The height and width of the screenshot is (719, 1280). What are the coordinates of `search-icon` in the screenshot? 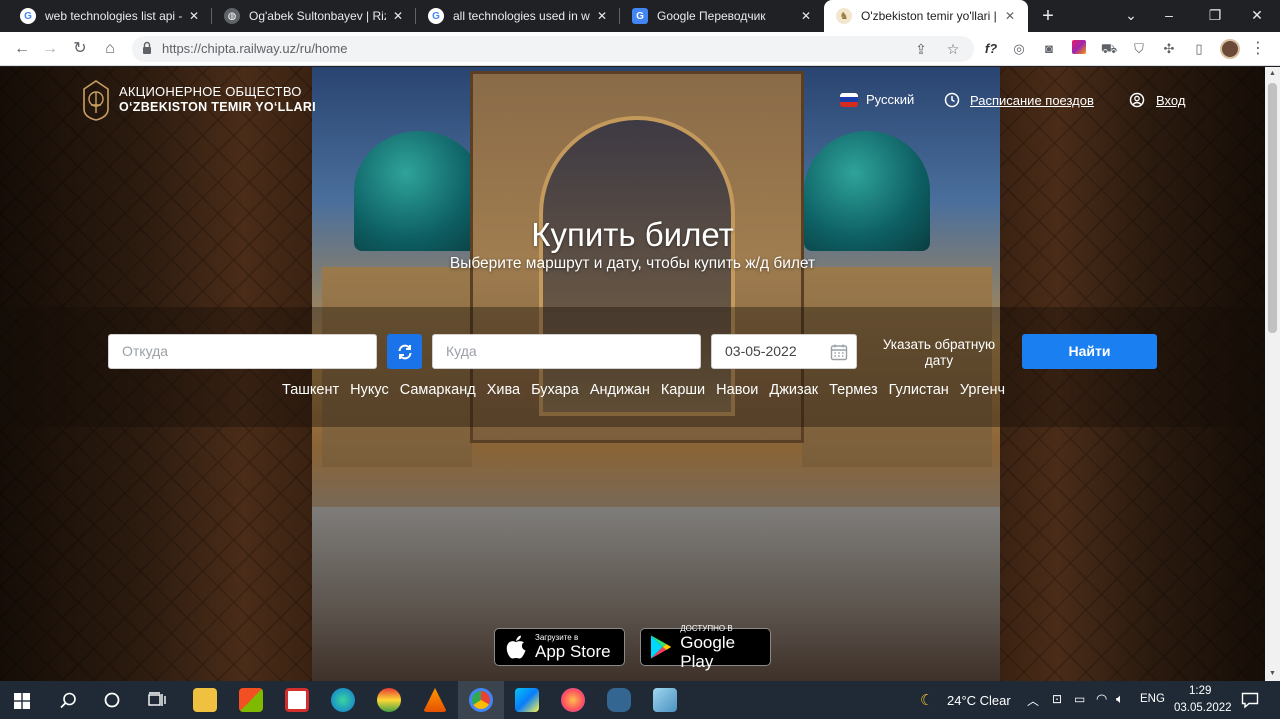 It's located at (68, 700).